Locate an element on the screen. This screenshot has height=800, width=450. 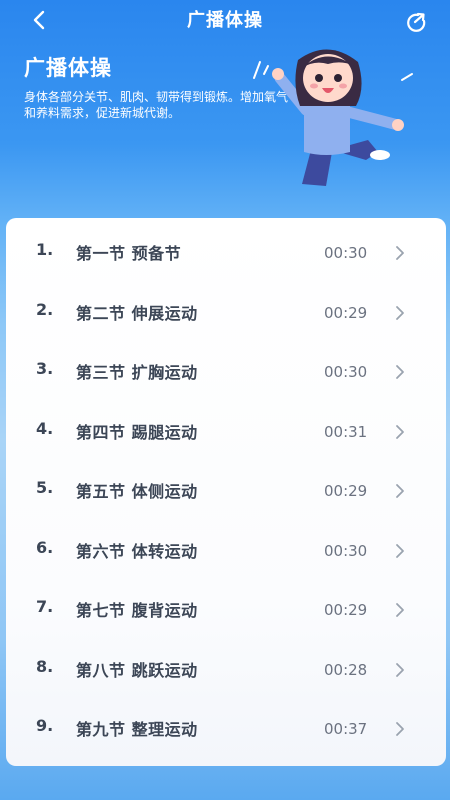
exercise-index: 7. is located at coordinates (45, 606).